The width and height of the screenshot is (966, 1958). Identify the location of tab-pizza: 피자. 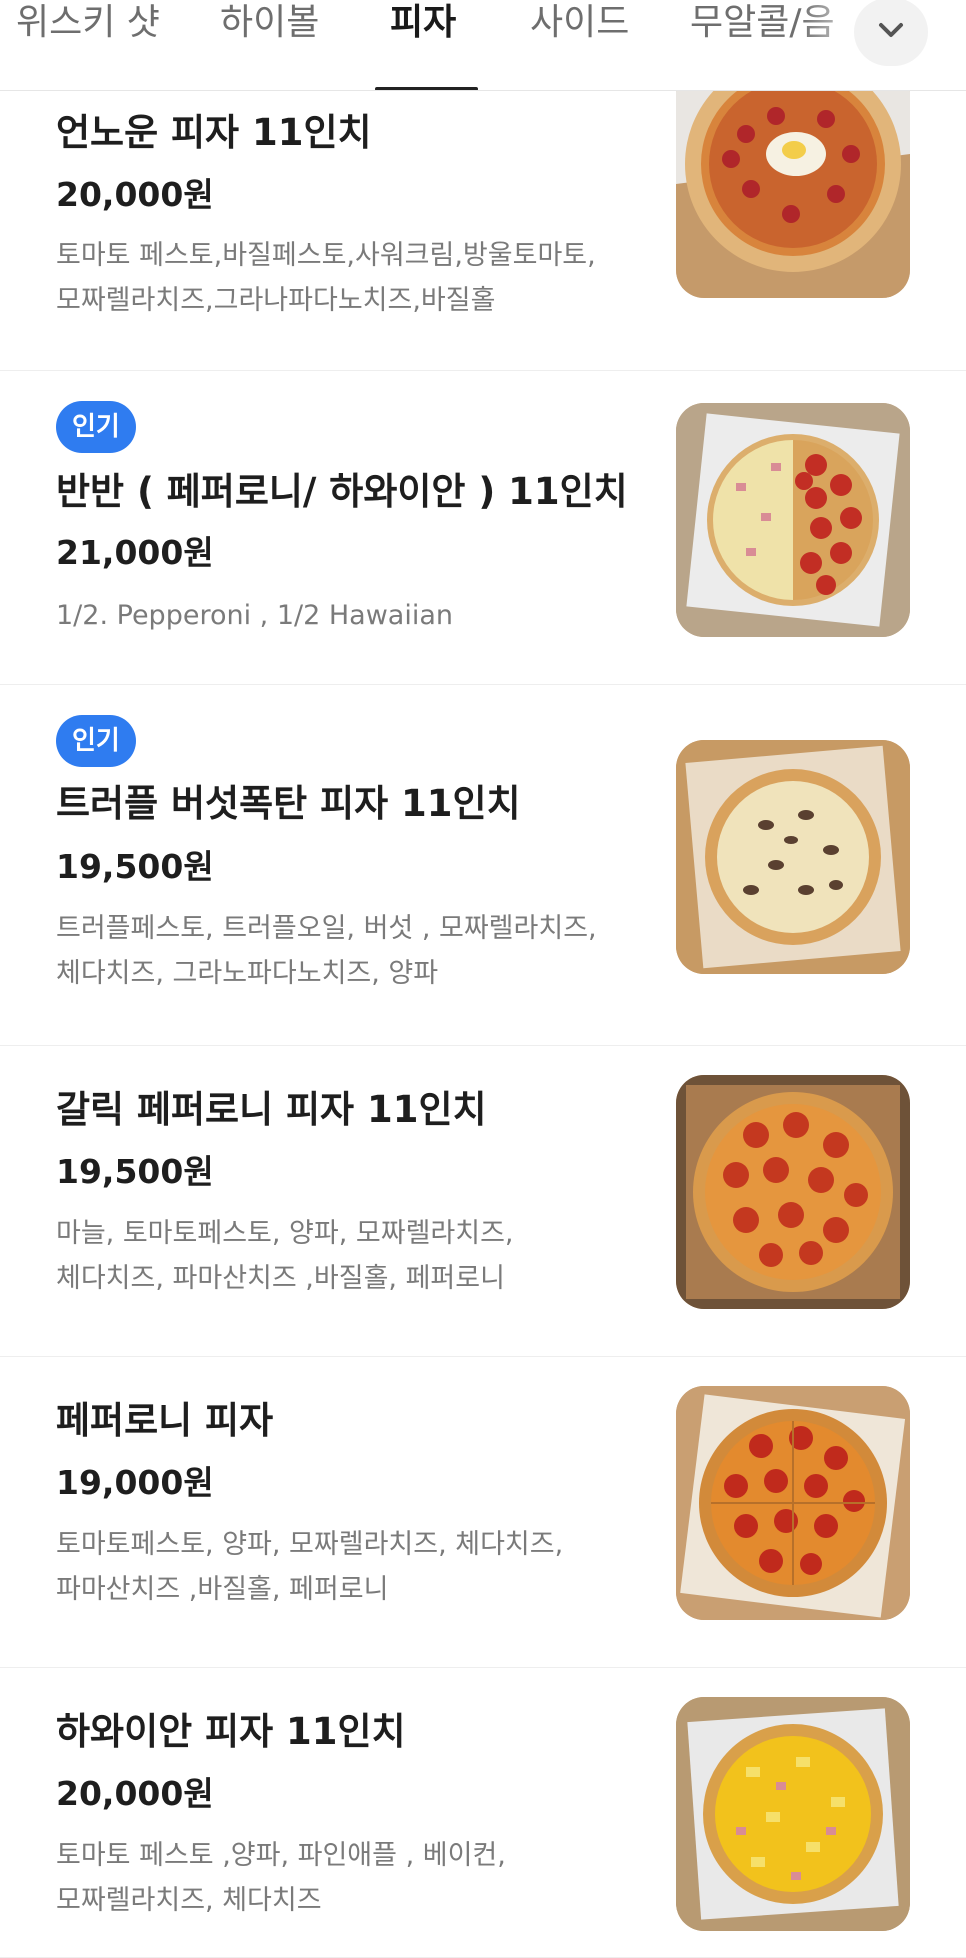
(423, 45).